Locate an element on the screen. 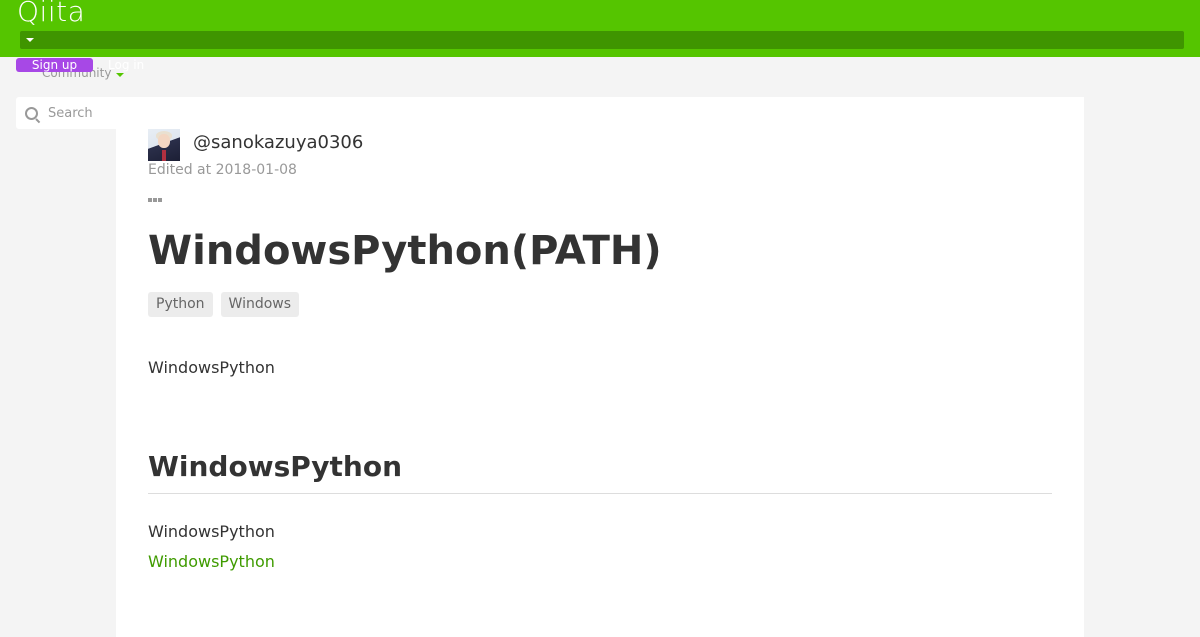  tag-windows: Windows is located at coordinates (260, 304).